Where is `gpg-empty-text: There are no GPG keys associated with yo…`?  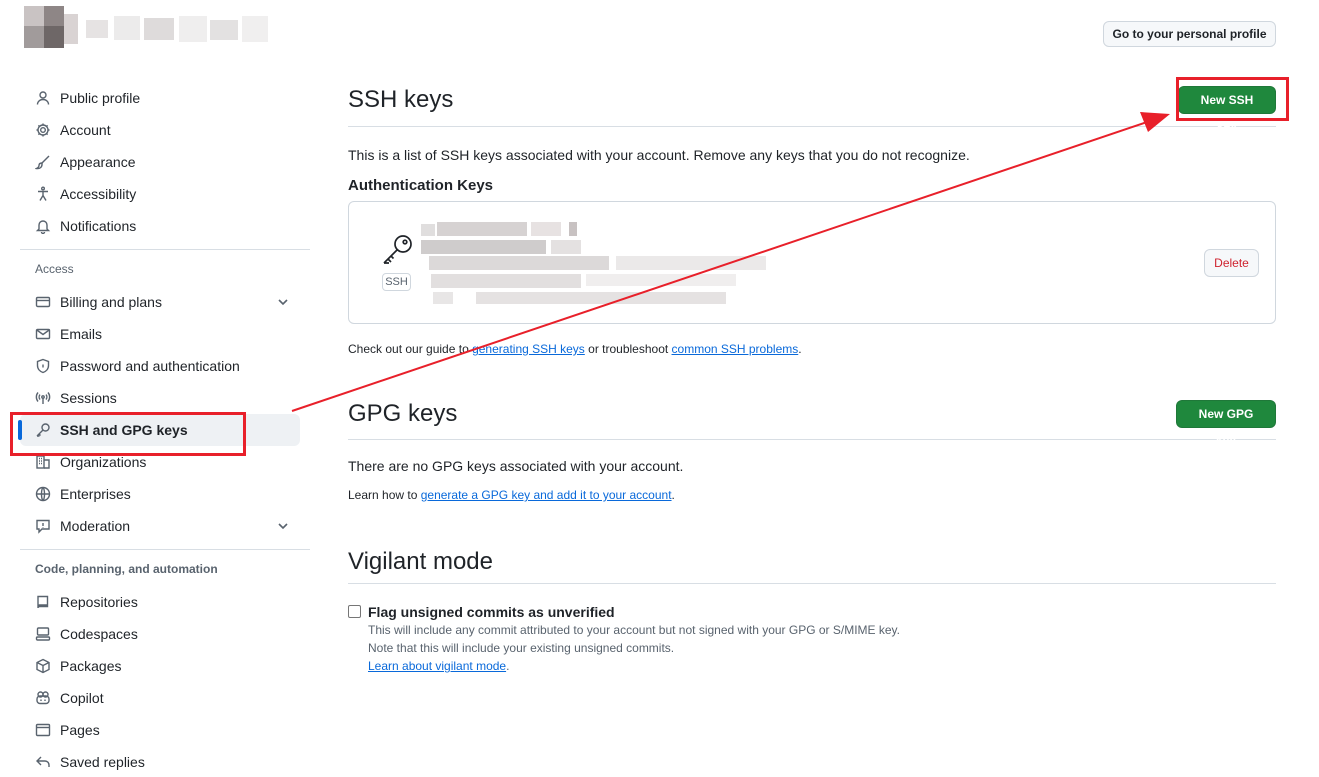 gpg-empty-text: There are no GPG keys associated with yo… is located at coordinates (516, 466).